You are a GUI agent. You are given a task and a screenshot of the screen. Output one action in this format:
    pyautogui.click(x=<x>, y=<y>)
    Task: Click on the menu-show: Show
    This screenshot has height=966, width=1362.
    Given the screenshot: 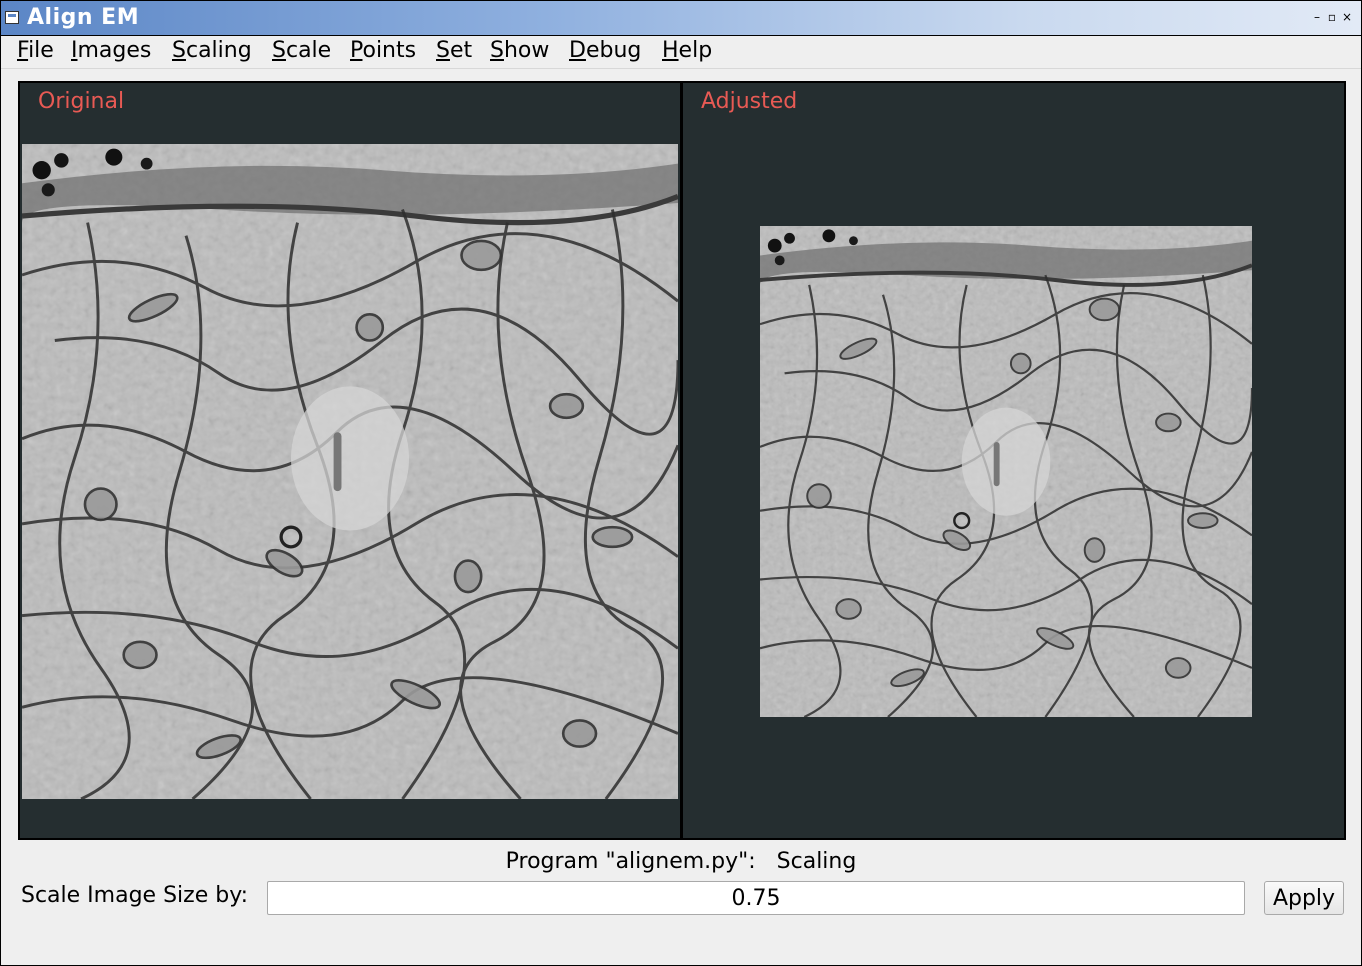 What is the action you would take?
    pyautogui.click(x=519, y=50)
    